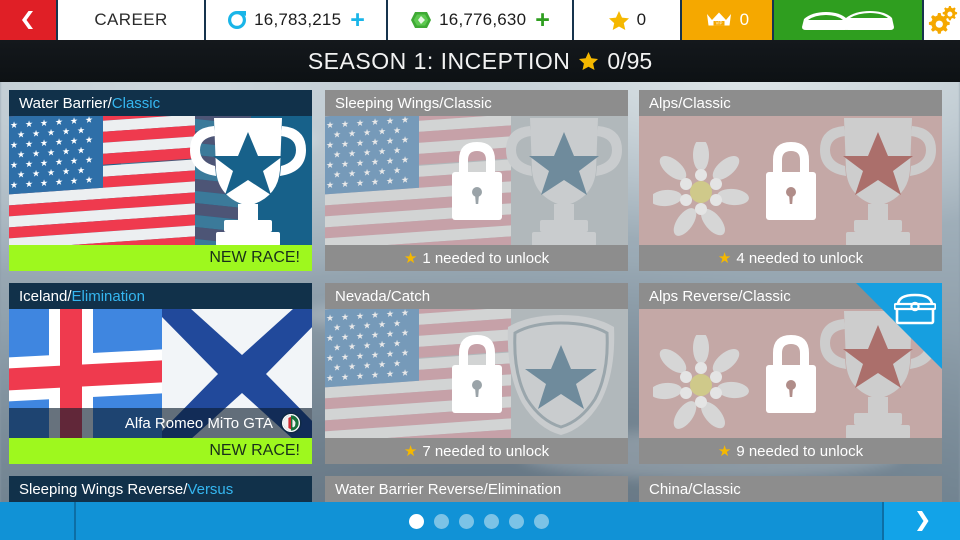 This screenshot has width=960, height=540. Describe the element at coordinates (718, 23) in the screenshot. I see `svg-text: VIP` at that location.